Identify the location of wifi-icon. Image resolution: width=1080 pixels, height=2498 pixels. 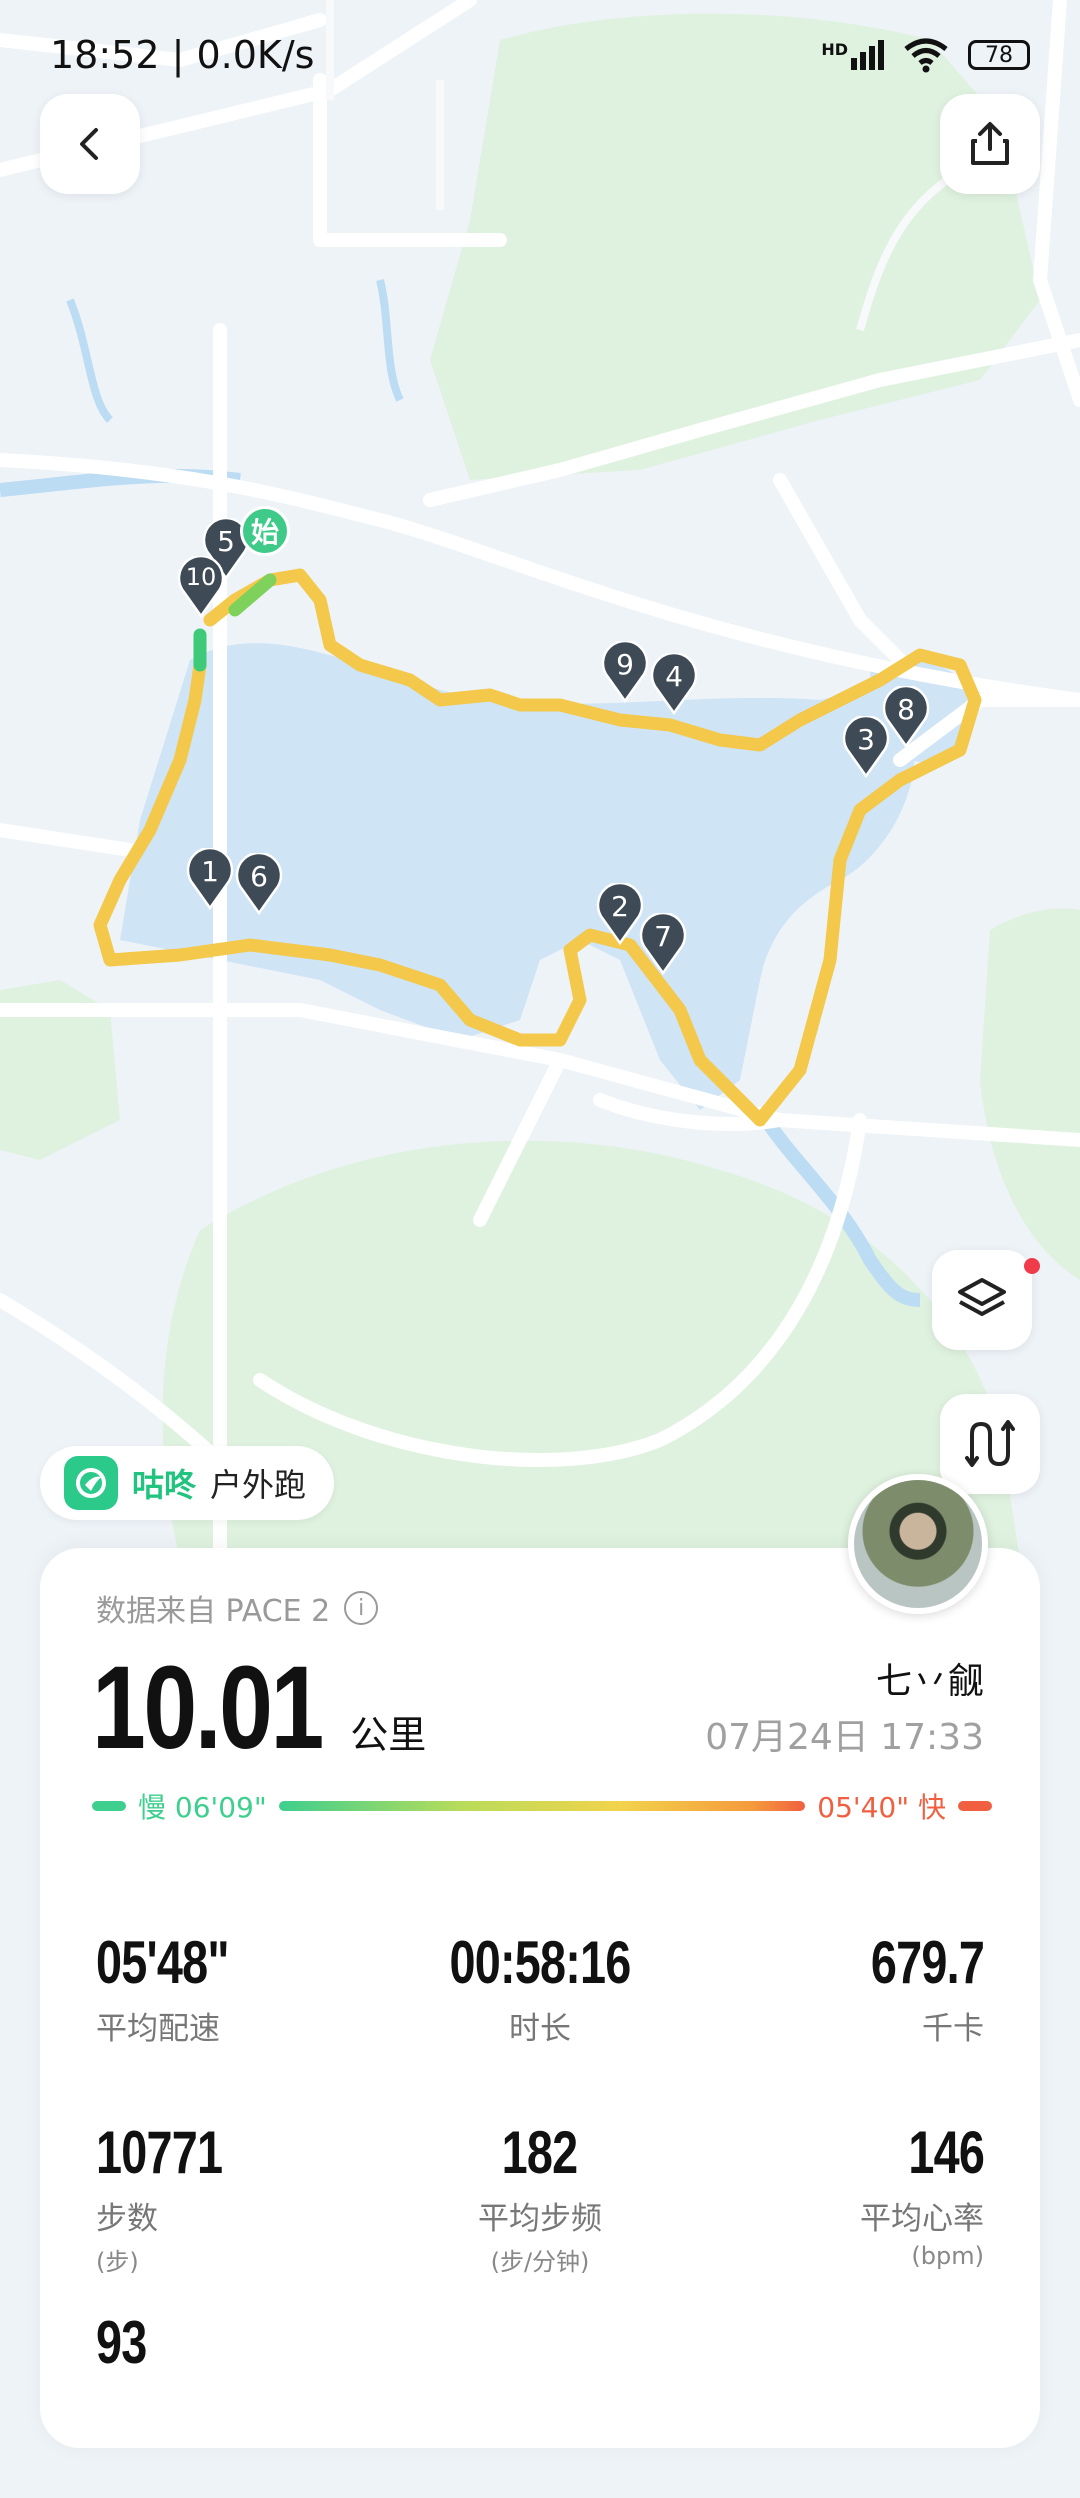
(926, 55).